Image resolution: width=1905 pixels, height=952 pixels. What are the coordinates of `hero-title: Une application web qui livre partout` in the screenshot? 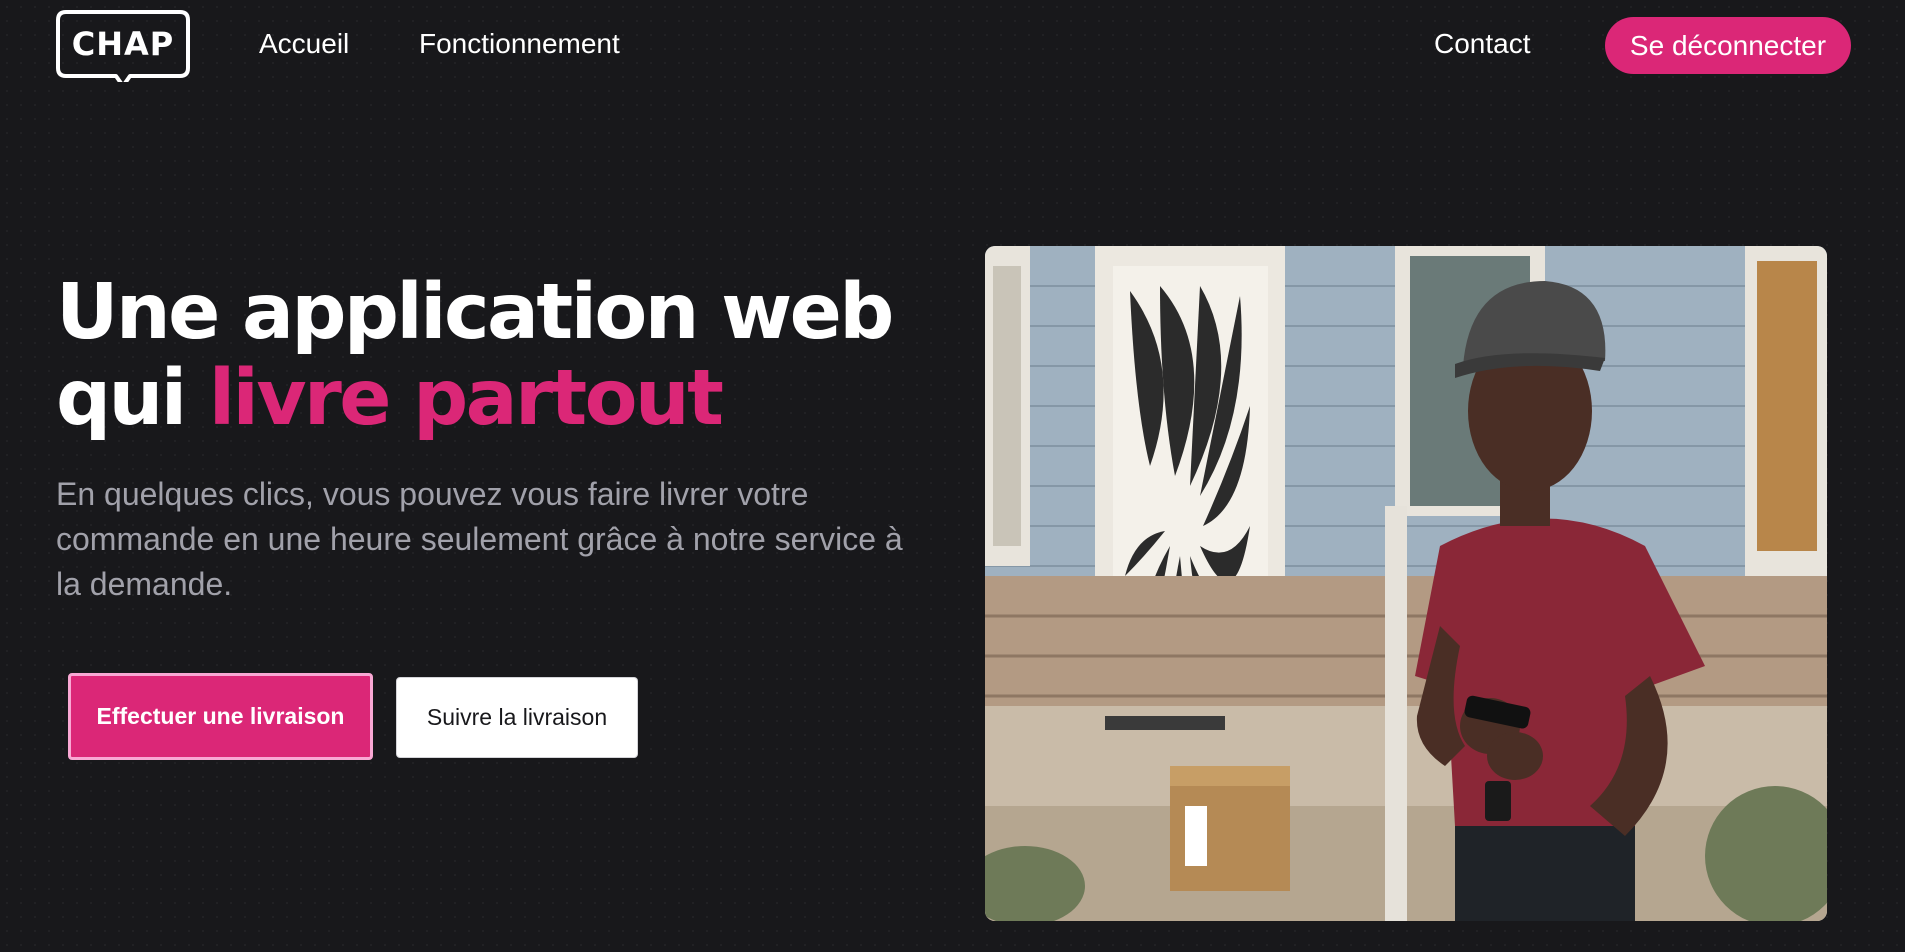 It's located at (475, 355).